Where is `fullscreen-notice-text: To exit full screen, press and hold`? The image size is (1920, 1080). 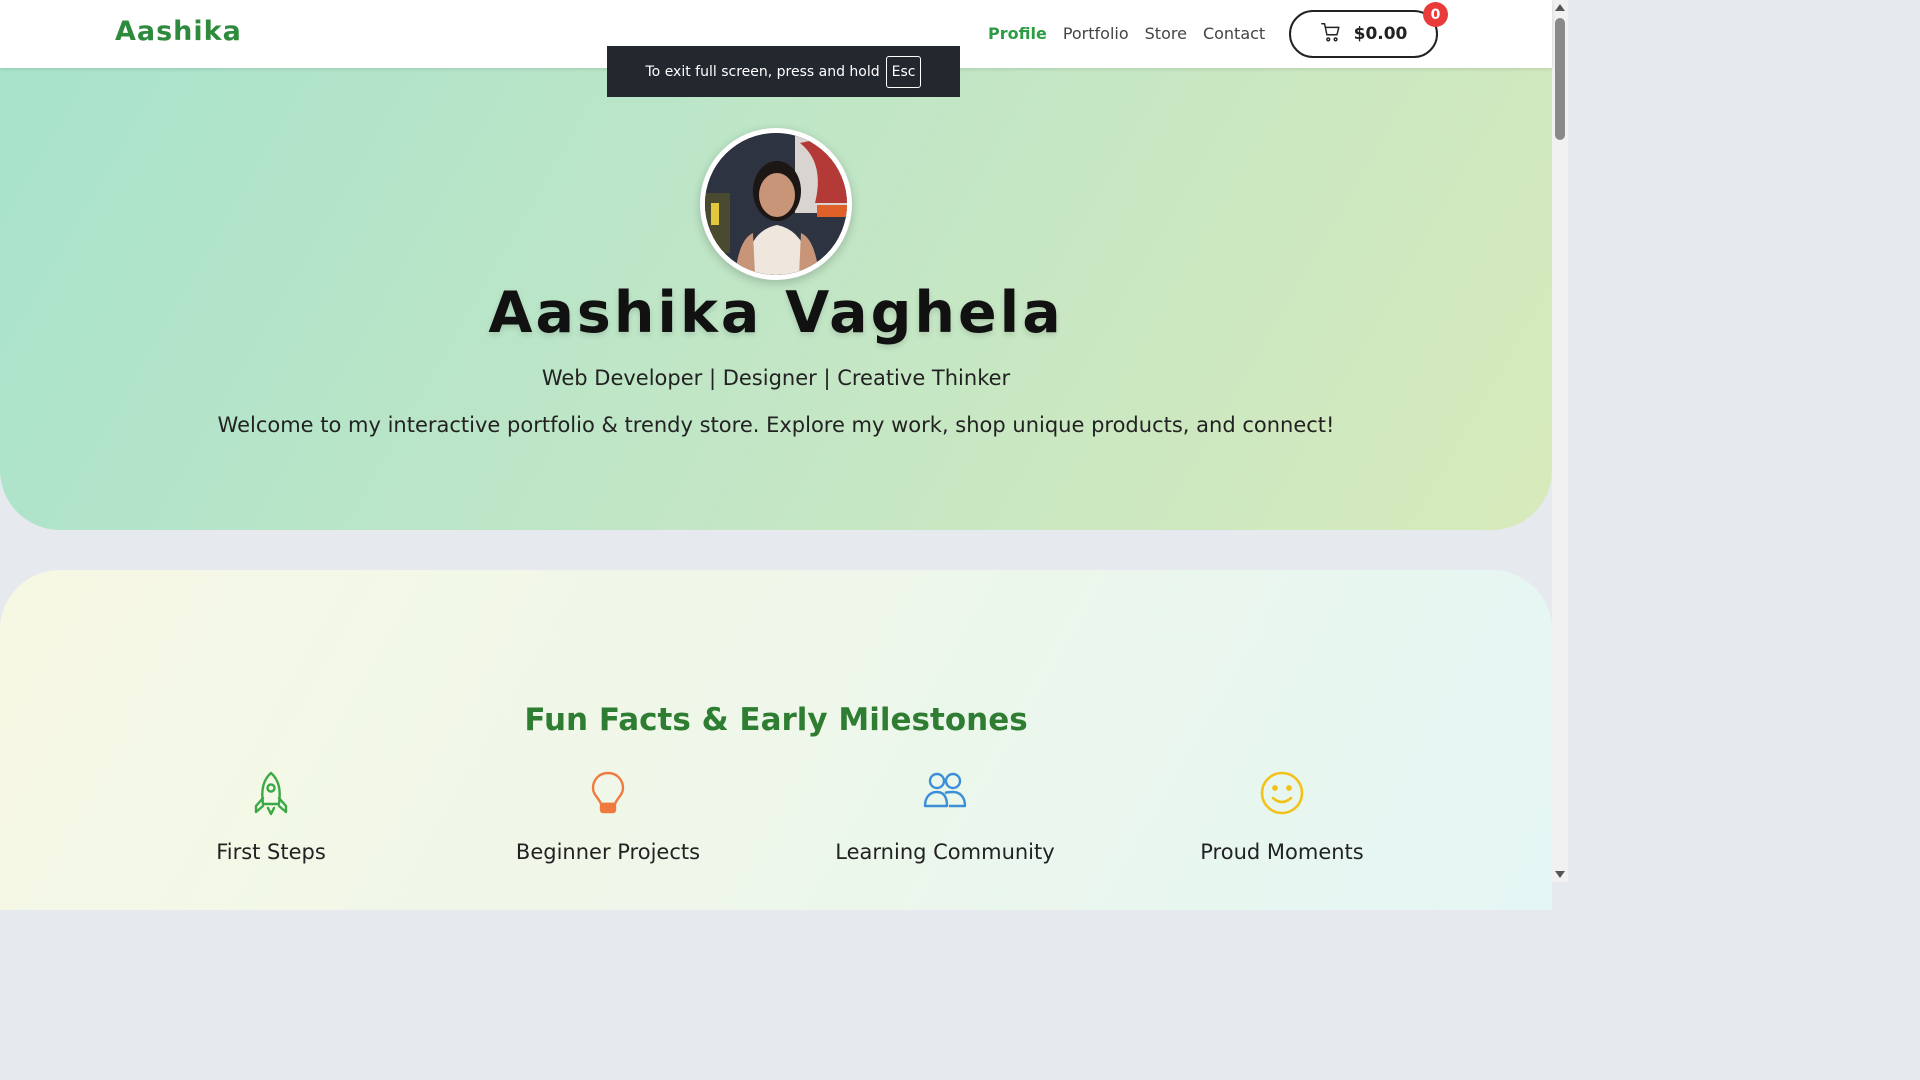
fullscreen-notice-text: To exit full screen, press and hold is located at coordinates (762, 71).